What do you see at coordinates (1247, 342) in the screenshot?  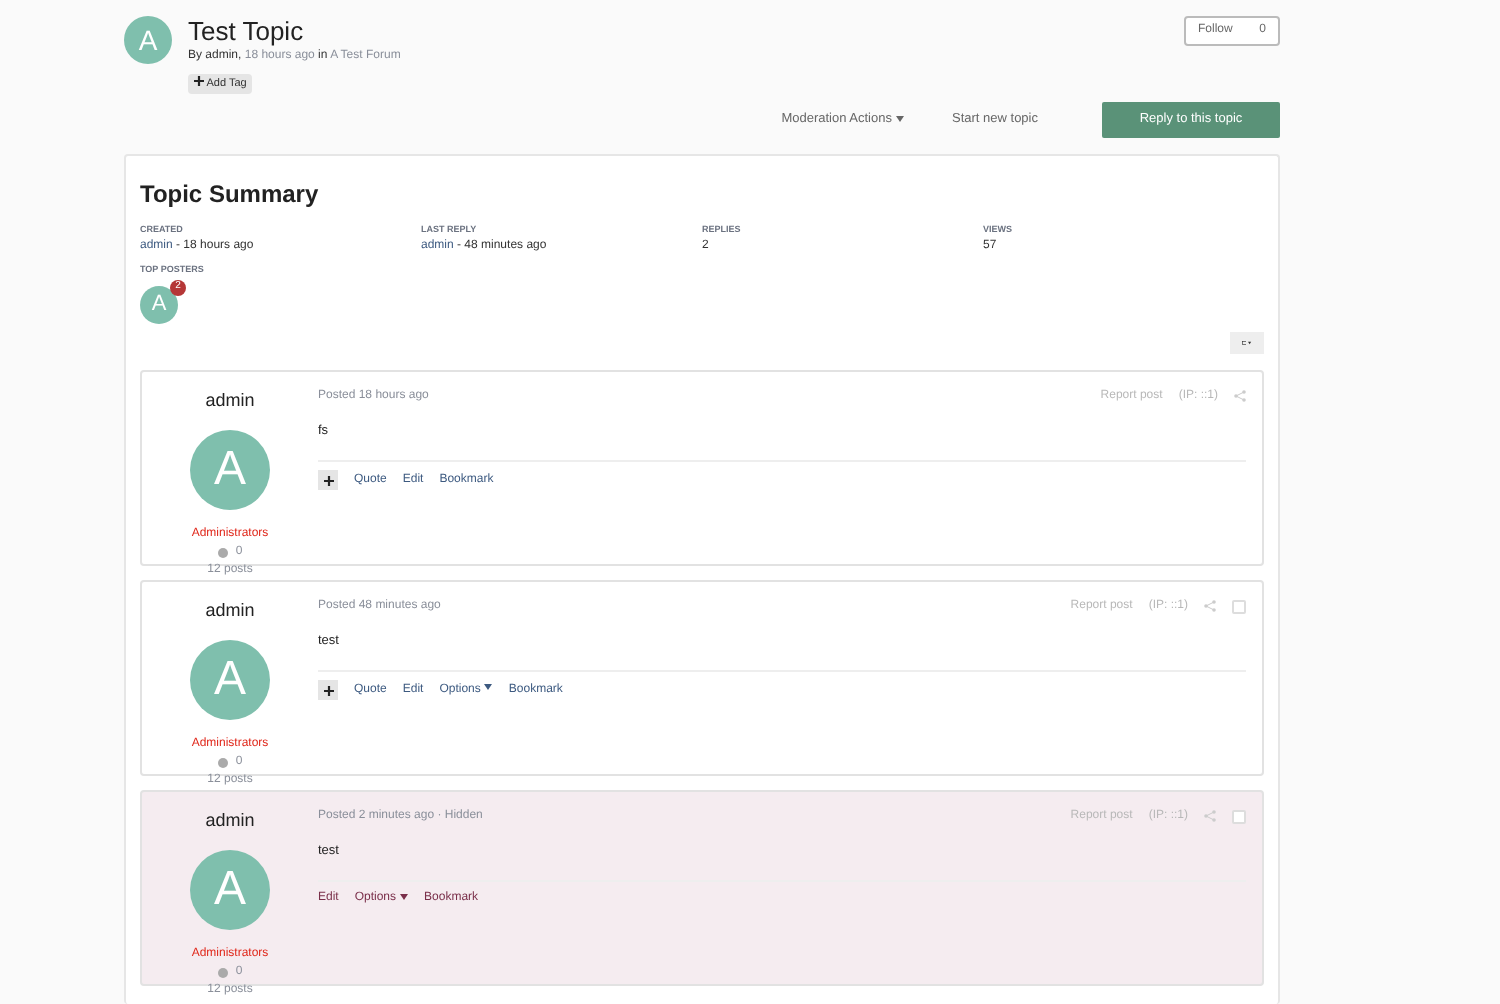 I see `view-mode-button` at bounding box center [1247, 342].